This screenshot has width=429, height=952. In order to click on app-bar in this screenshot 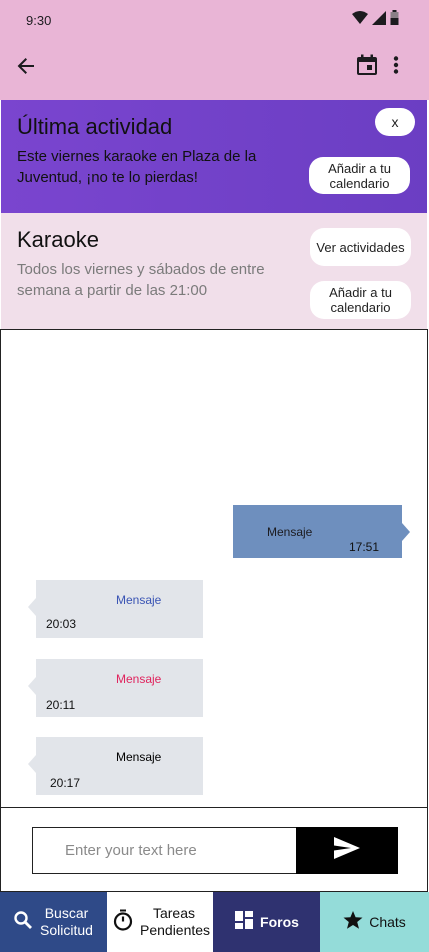, I will do `click(214, 70)`.